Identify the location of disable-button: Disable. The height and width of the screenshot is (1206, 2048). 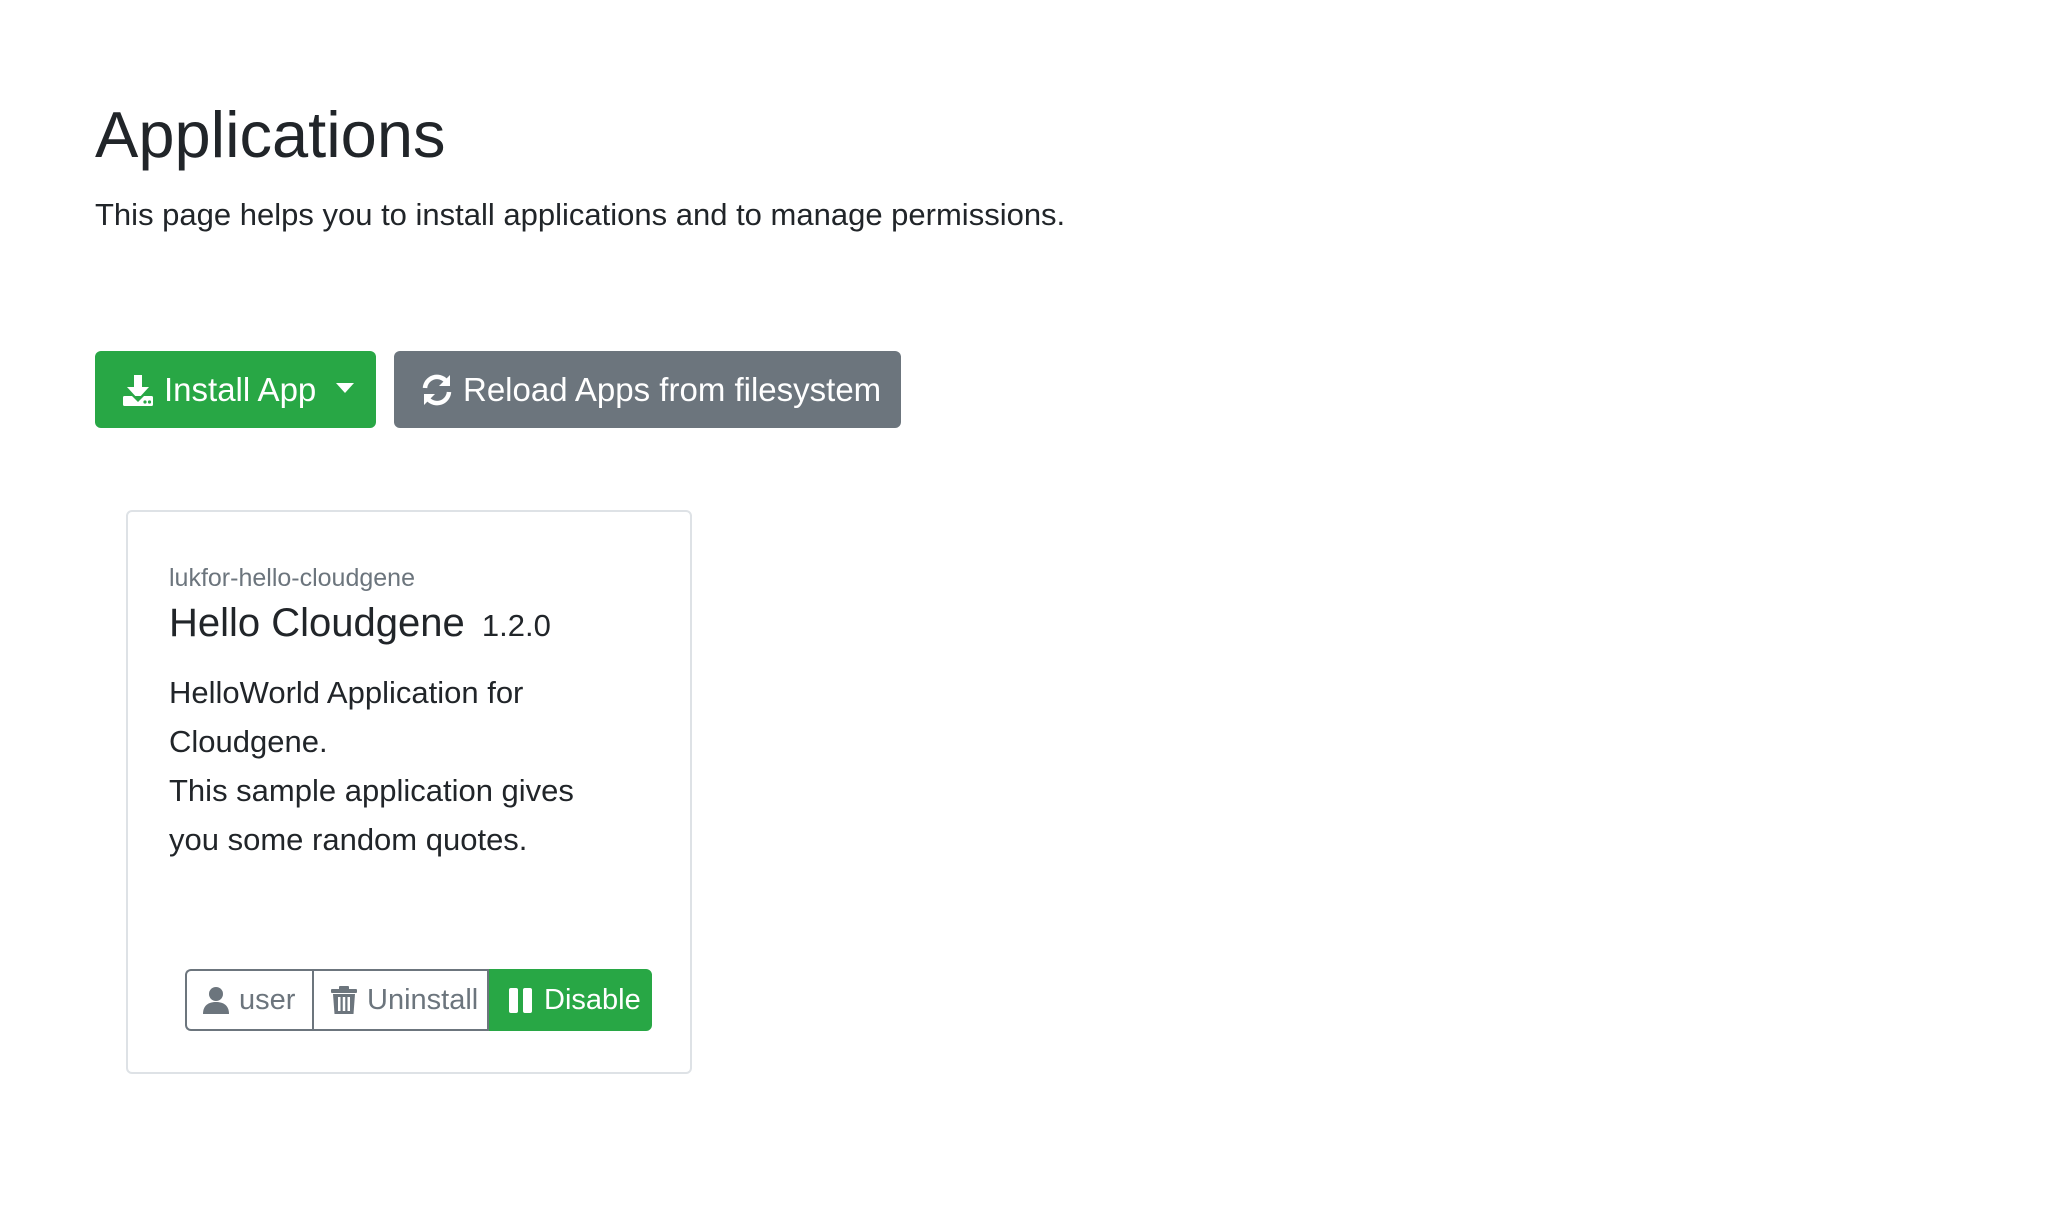
(570, 1000).